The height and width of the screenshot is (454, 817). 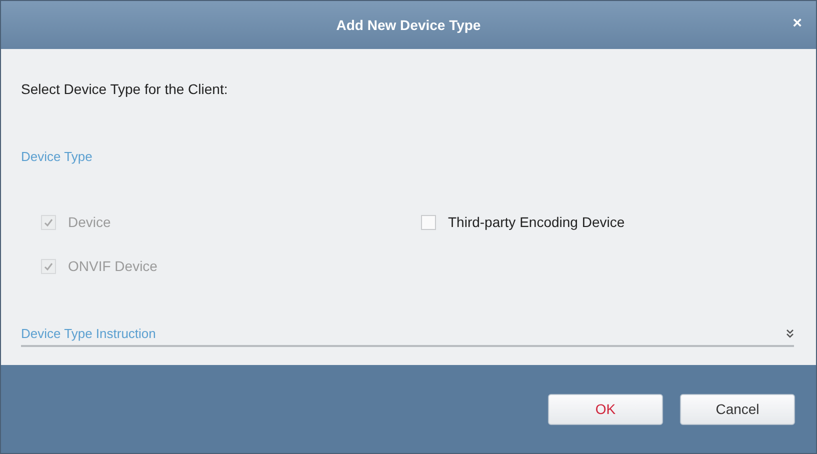 I want to click on prompt-text: Select Device Type for the Client:, so click(x=125, y=89).